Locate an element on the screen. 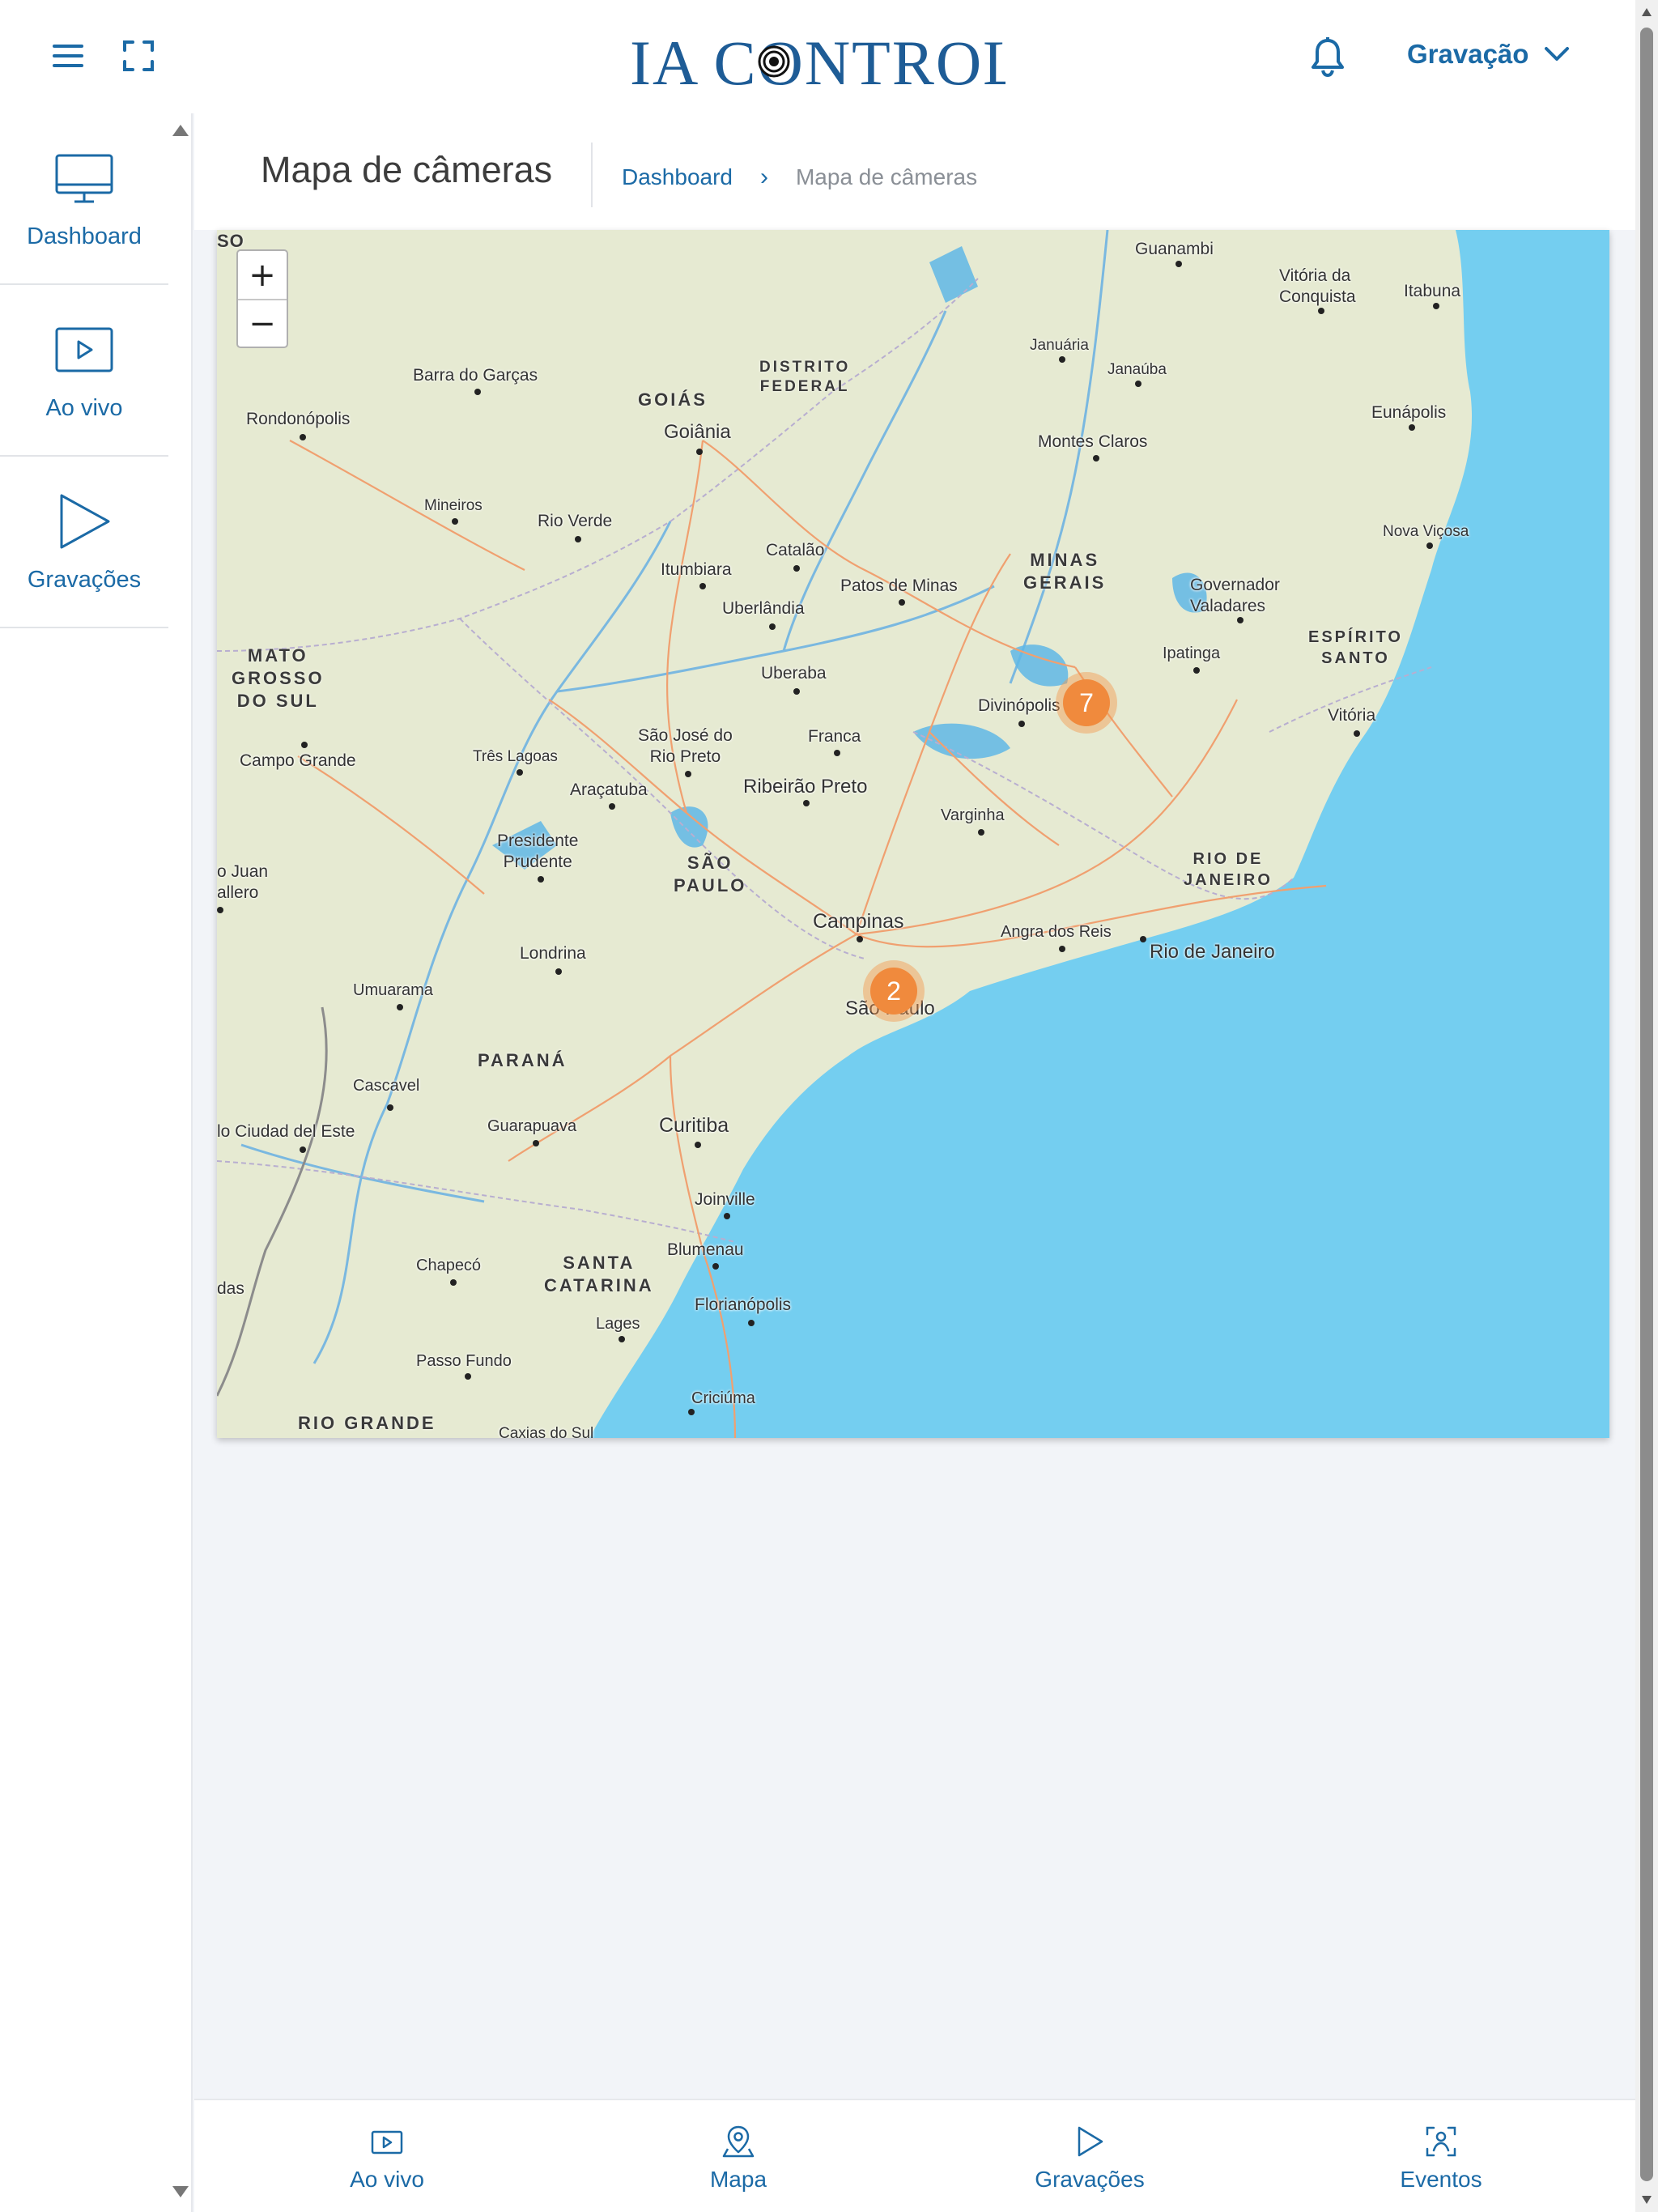 Image resolution: width=1658 pixels, height=2212 pixels. bottom-nav: Ao vivo Mapa Gravações Eventos is located at coordinates (914, 2155).